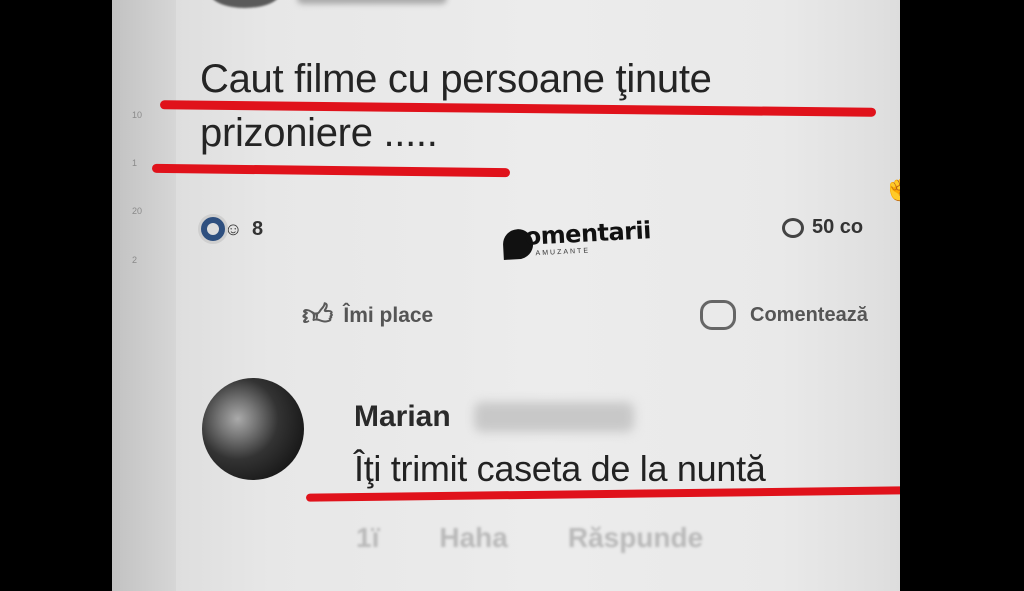  I want to click on margin-mark: 2, so click(135, 260).